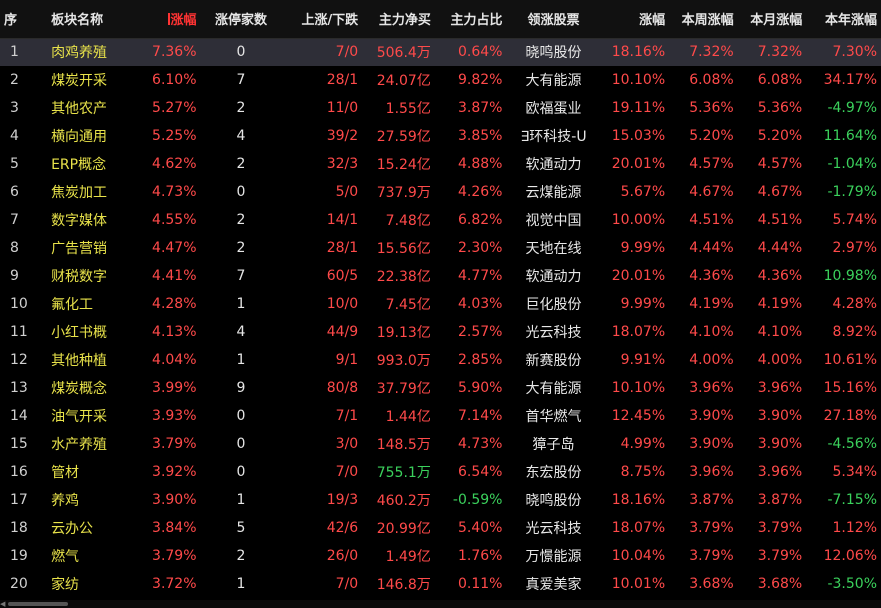 The image size is (881, 608). Describe the element at coordinates (88, 416) in the screenshot. I see `cell-sector-name: 油气开采` at that location.